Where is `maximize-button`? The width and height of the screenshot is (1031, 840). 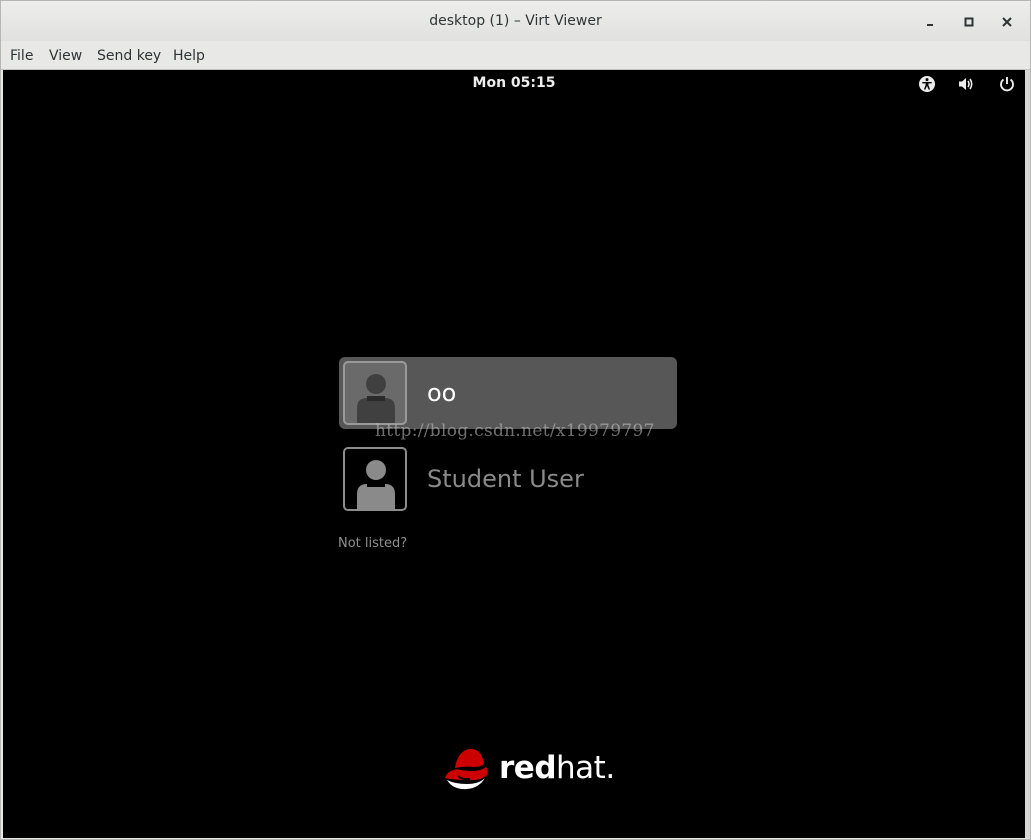
maximize-button is located at coordinates (969, 22).